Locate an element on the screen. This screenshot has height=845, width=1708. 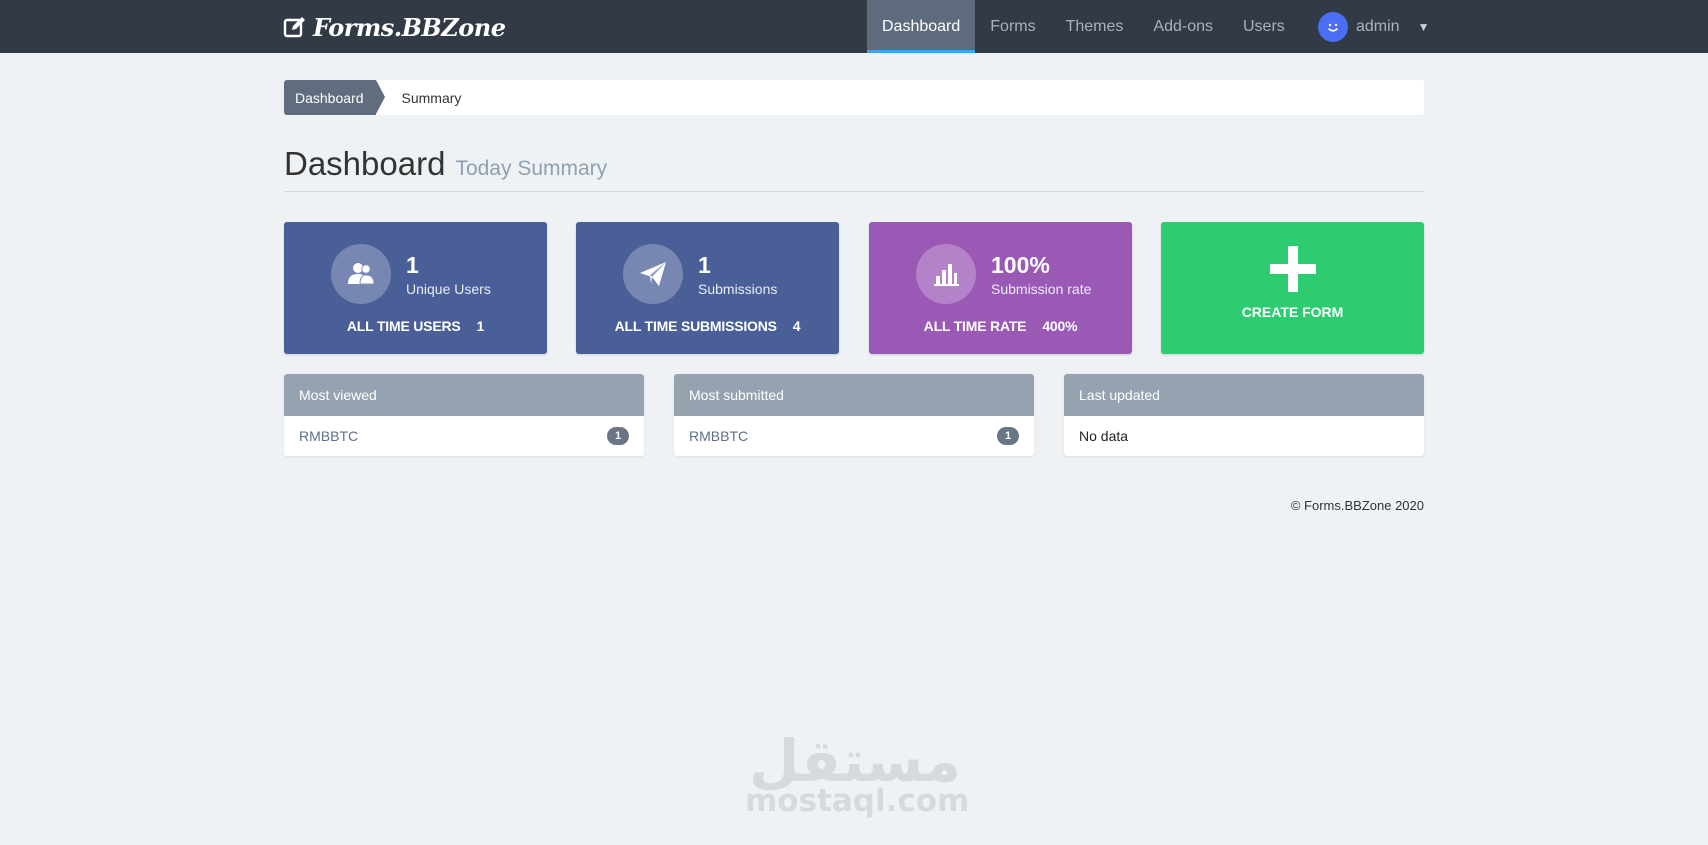
user-menu: admin ▼ is located at coordinates (1373, 26).